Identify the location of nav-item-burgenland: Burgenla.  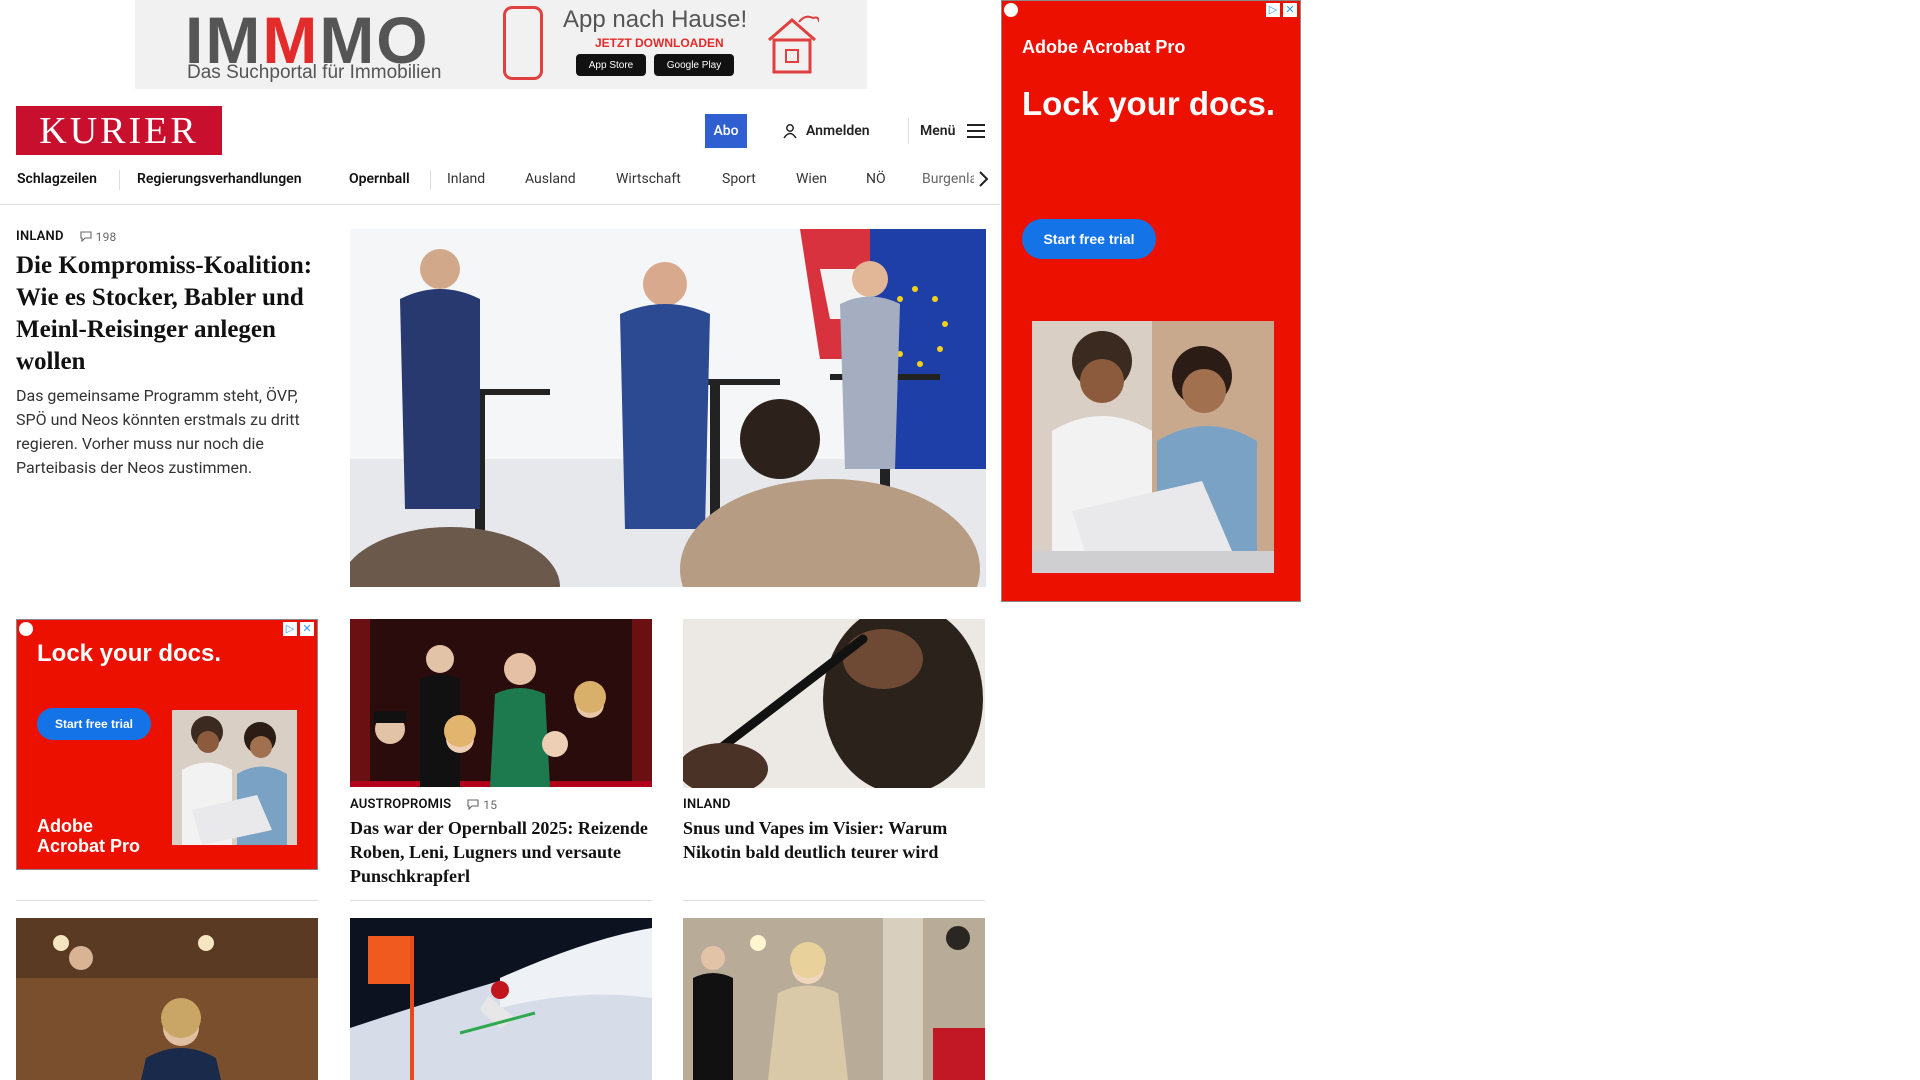
(948, 182).